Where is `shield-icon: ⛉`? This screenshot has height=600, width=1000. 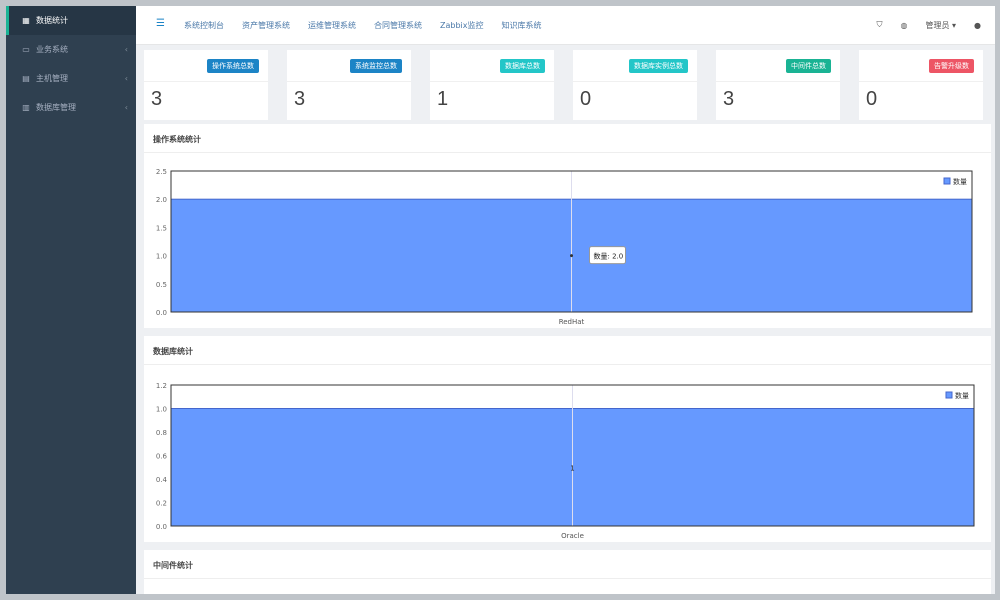
shield-icon: ⛉ is located at coordinates (879, 25).